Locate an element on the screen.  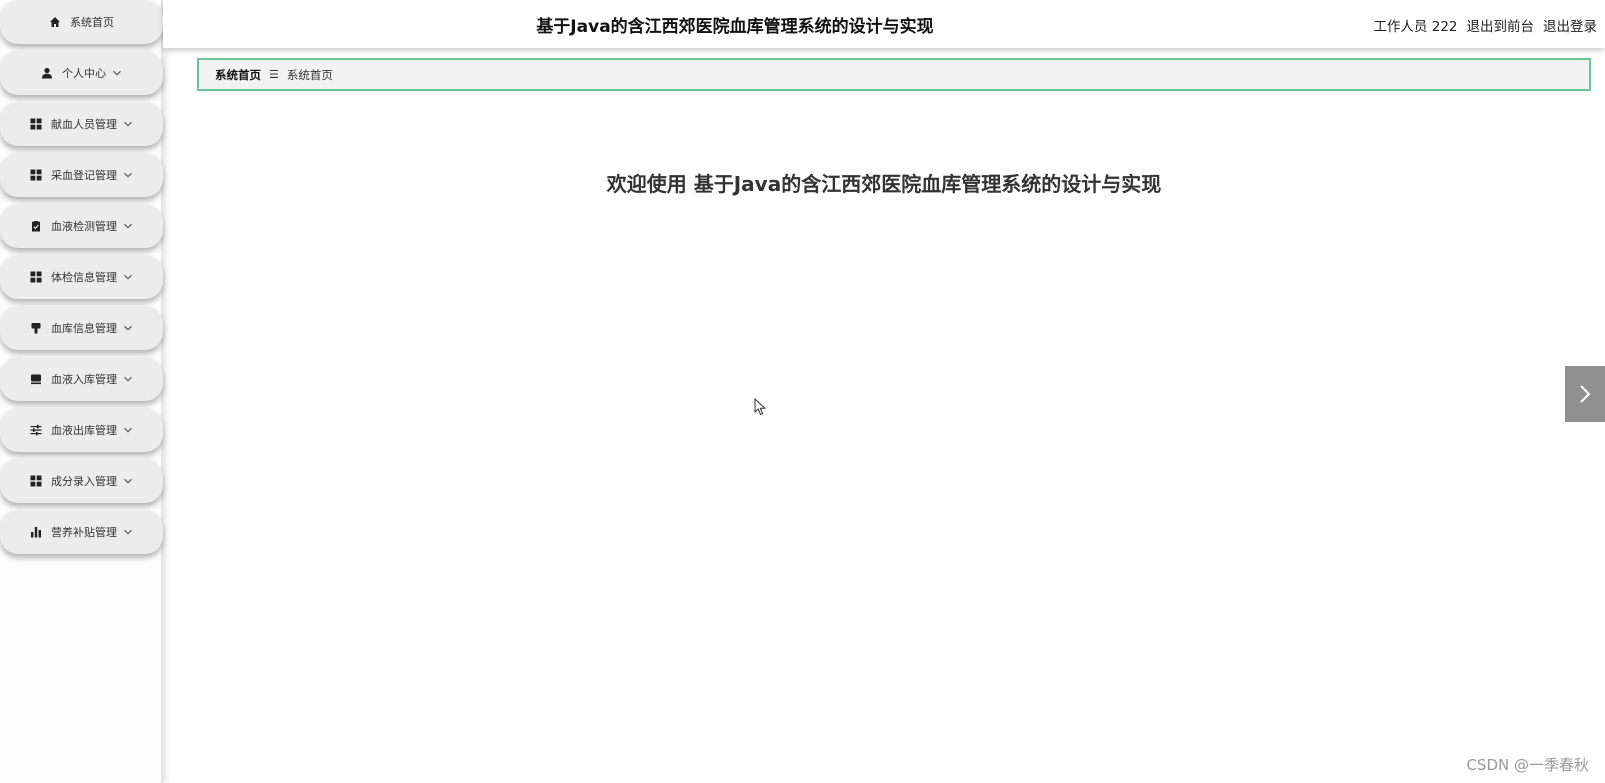
sidebar-item-donor: 献血人员管理 is located at coordinates (81, 124).